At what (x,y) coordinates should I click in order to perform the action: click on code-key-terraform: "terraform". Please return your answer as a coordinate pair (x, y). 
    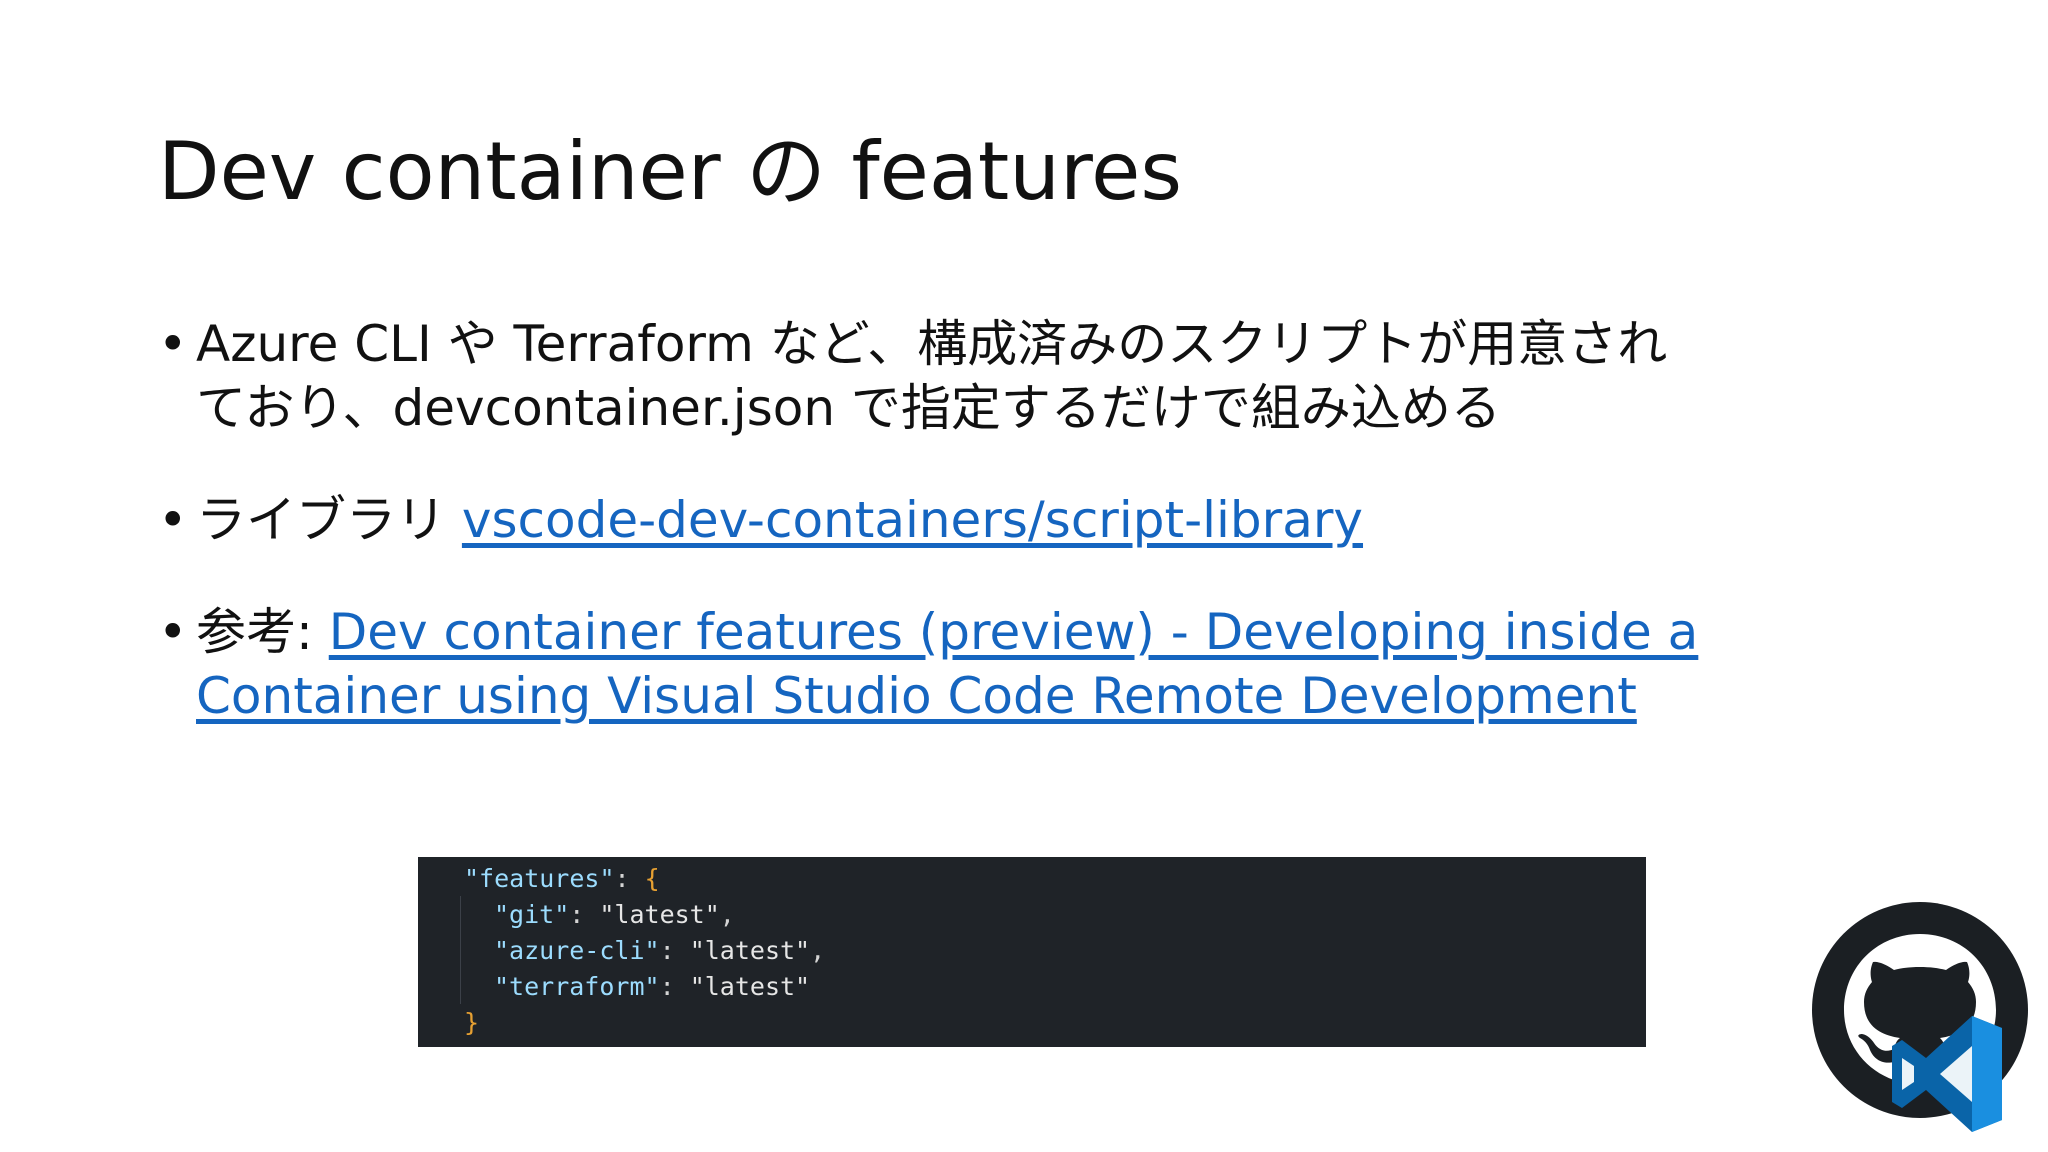
    Looking at the image, I should click on (577, 986).